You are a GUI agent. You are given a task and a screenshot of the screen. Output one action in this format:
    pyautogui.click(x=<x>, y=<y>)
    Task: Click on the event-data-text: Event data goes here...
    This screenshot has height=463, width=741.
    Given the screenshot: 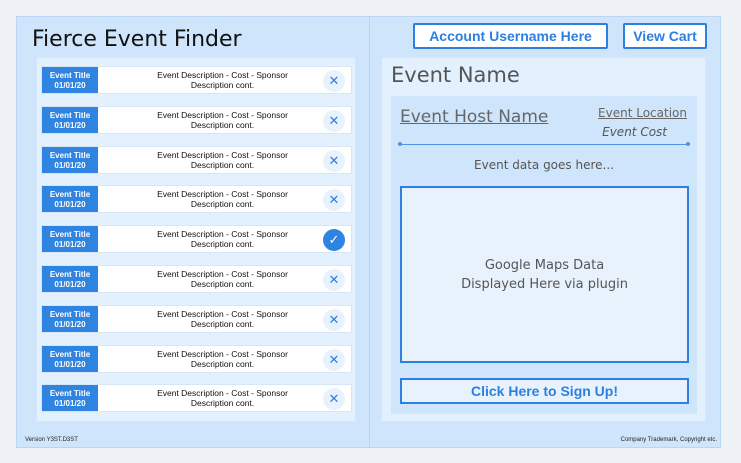 What is the action you would take?
    pyautogui.click(x=544, y=165)
    